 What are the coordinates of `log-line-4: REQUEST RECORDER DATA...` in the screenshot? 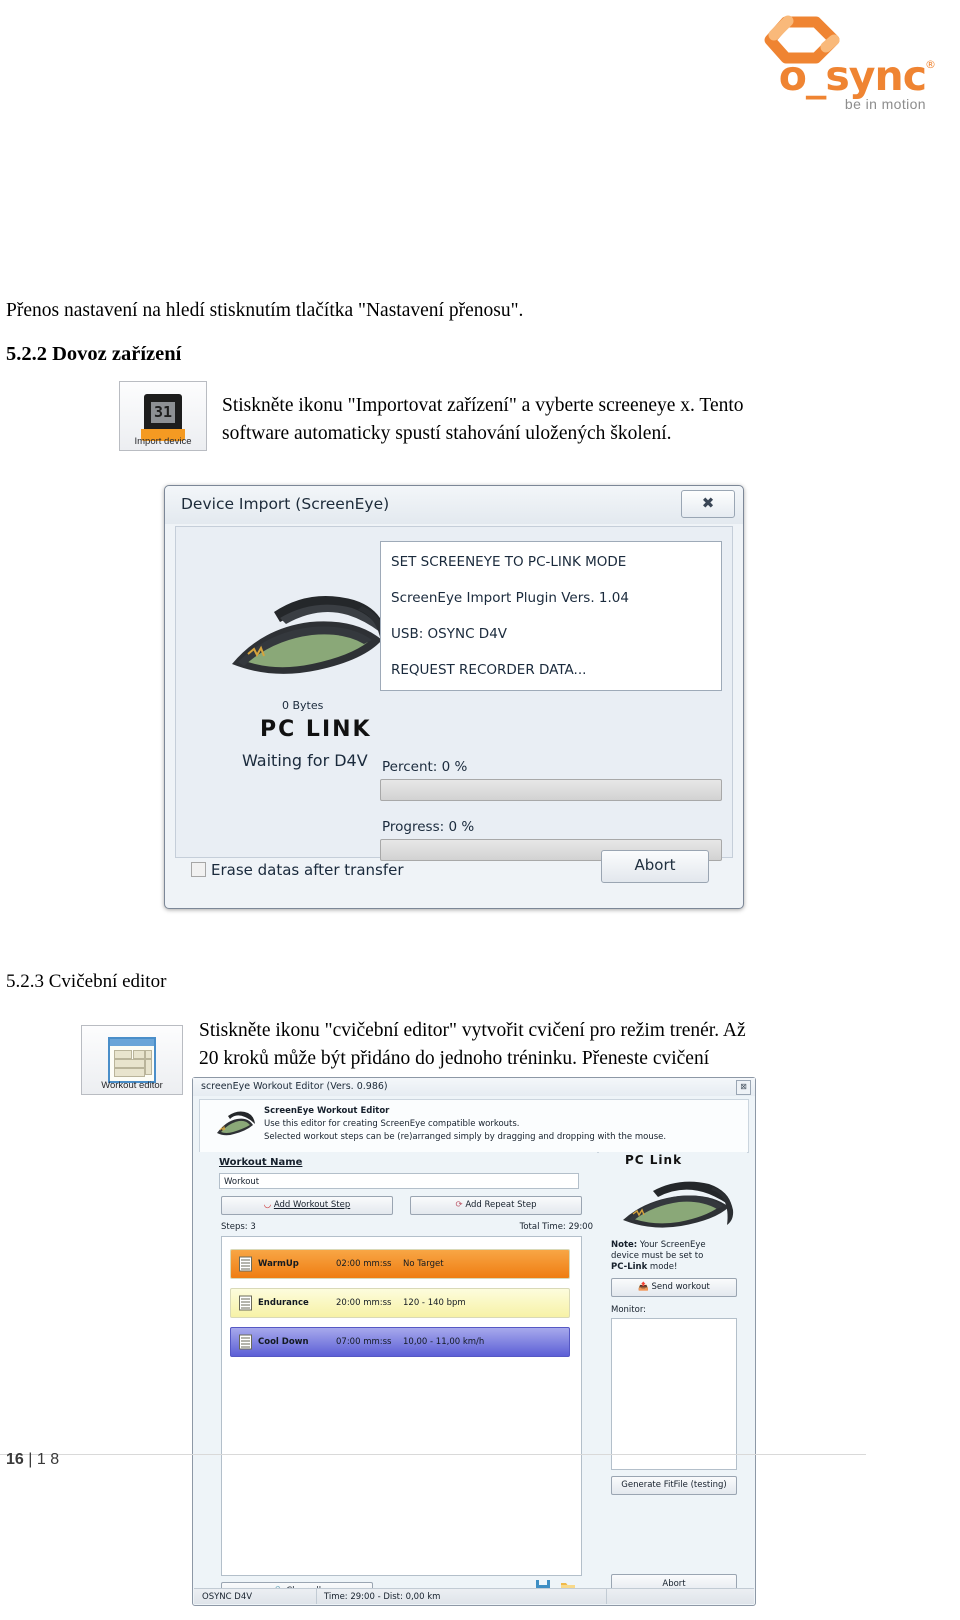 It's located at (489, 670).